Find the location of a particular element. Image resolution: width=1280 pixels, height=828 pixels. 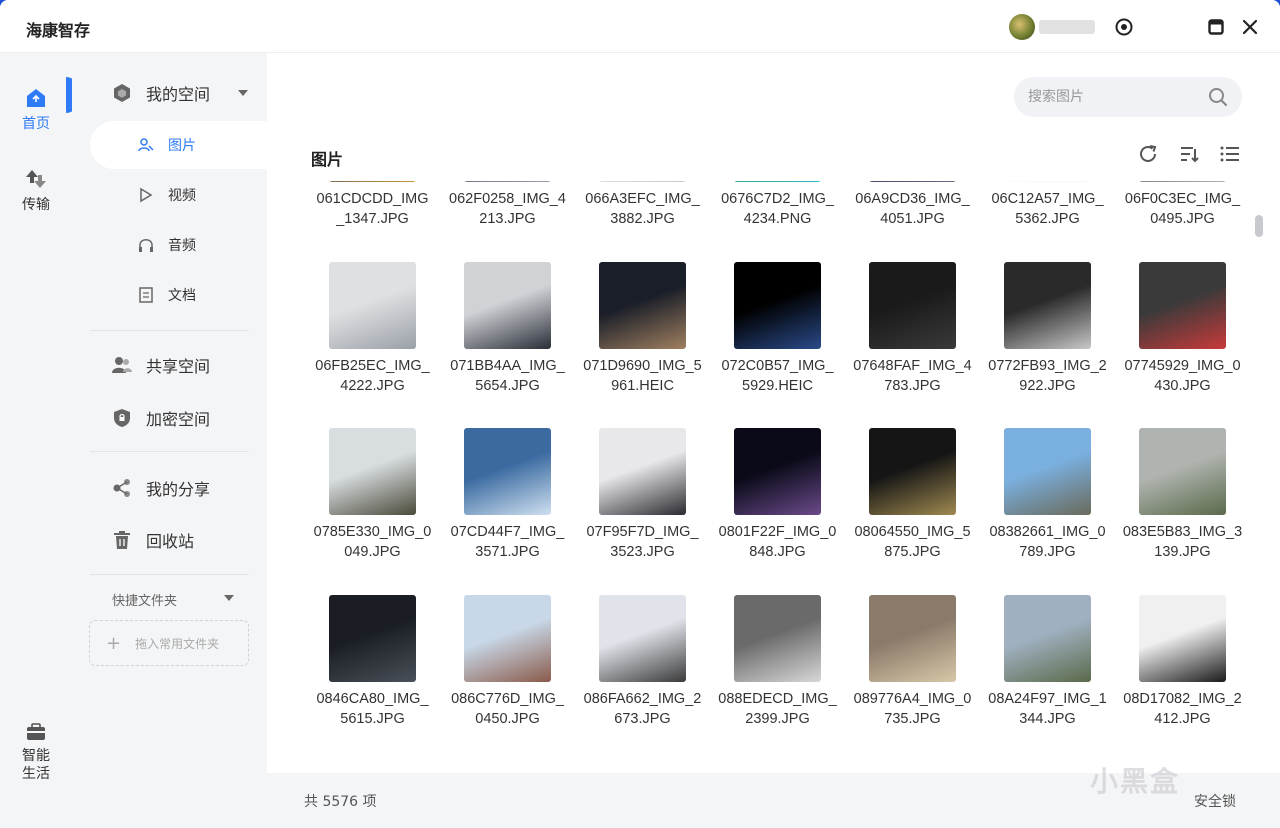

photo-item: 08D17082_IMG_2412.JPG is located at coordinates (1182, 678).